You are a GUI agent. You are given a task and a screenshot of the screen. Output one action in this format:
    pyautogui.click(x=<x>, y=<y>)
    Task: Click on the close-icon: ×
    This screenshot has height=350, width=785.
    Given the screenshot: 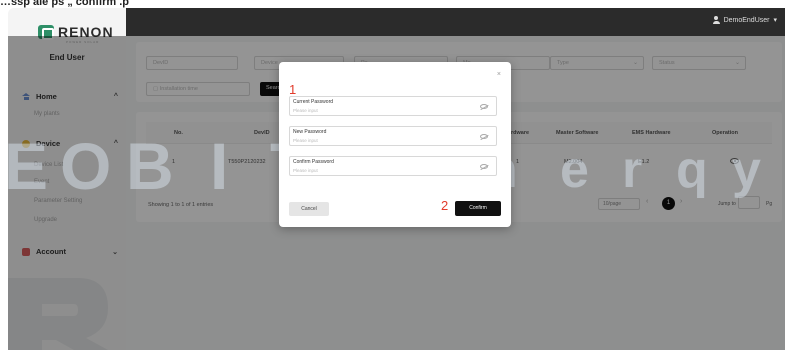 What is the action you would take?
    pyautogui.click(x=499, y=74)
    